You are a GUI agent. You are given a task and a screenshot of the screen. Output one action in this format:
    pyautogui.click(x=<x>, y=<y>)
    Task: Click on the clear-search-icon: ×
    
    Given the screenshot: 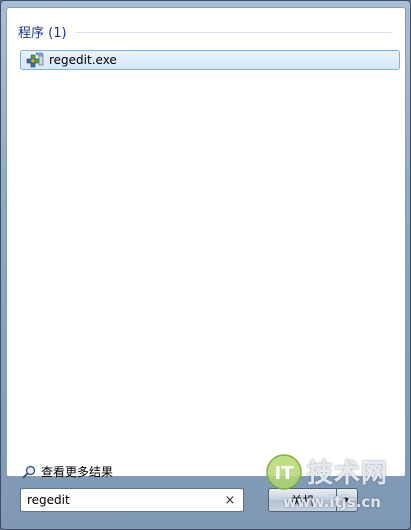 What is the action you would take?
    pyautogui.click(x=230, y=500)
    